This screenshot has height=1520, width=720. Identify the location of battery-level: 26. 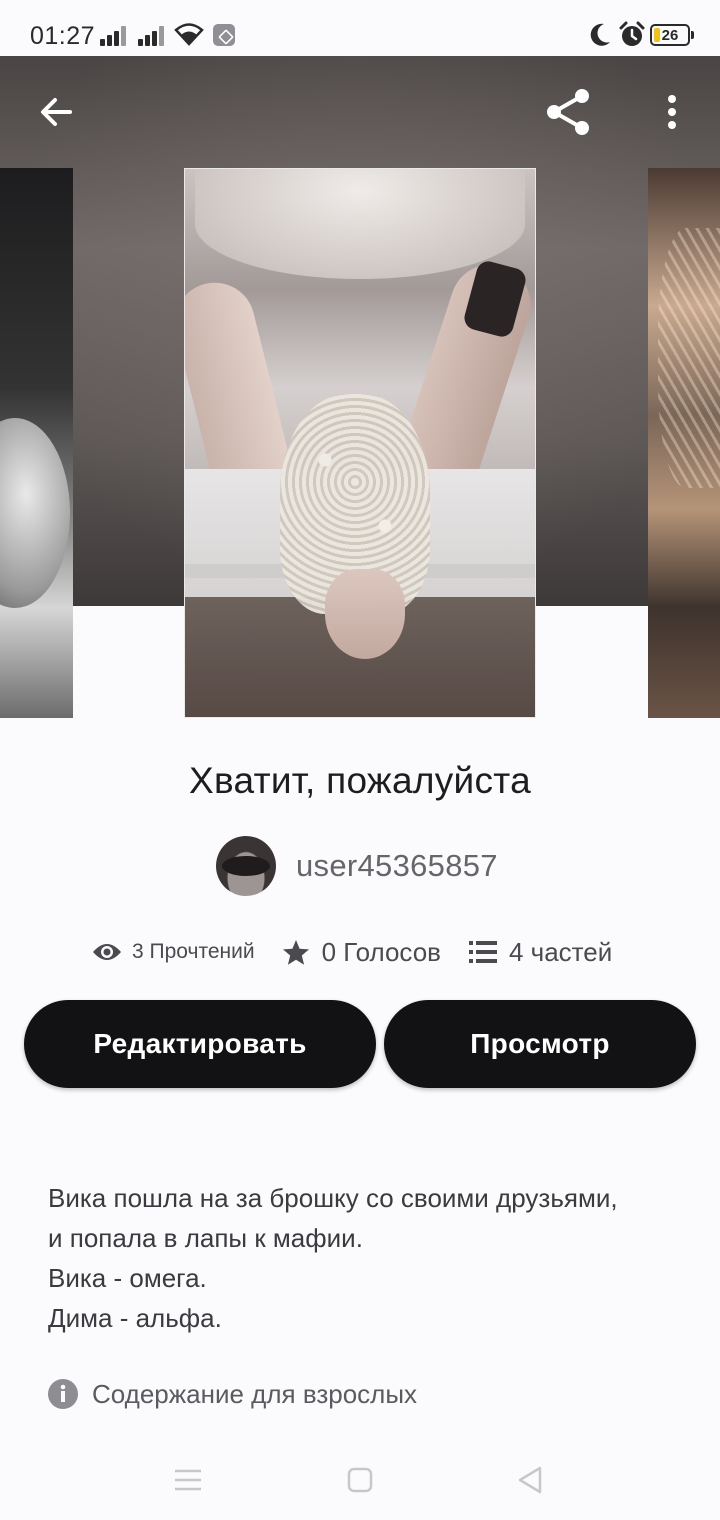
(670, 35).